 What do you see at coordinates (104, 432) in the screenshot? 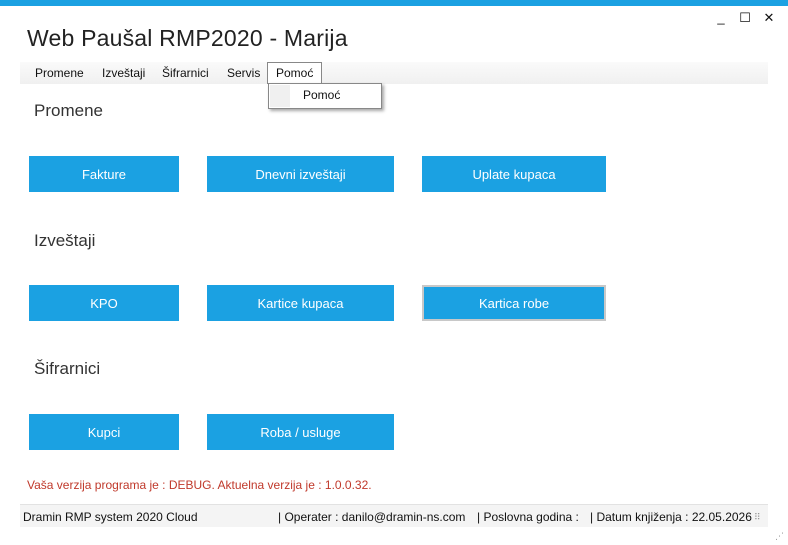
I see `kupci-button: Kupci` at bounding box center [104, 432].